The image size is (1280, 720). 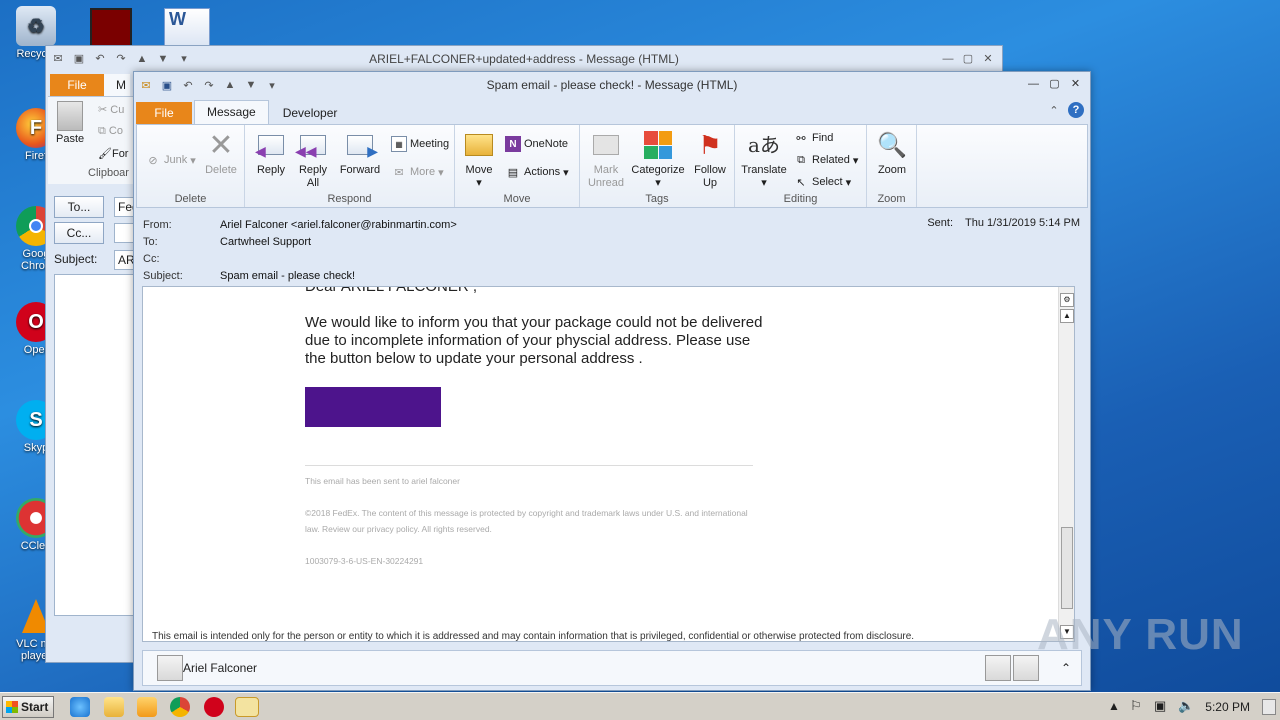 I want to click on move-button: Move ▾, so click(x=479, y=159).